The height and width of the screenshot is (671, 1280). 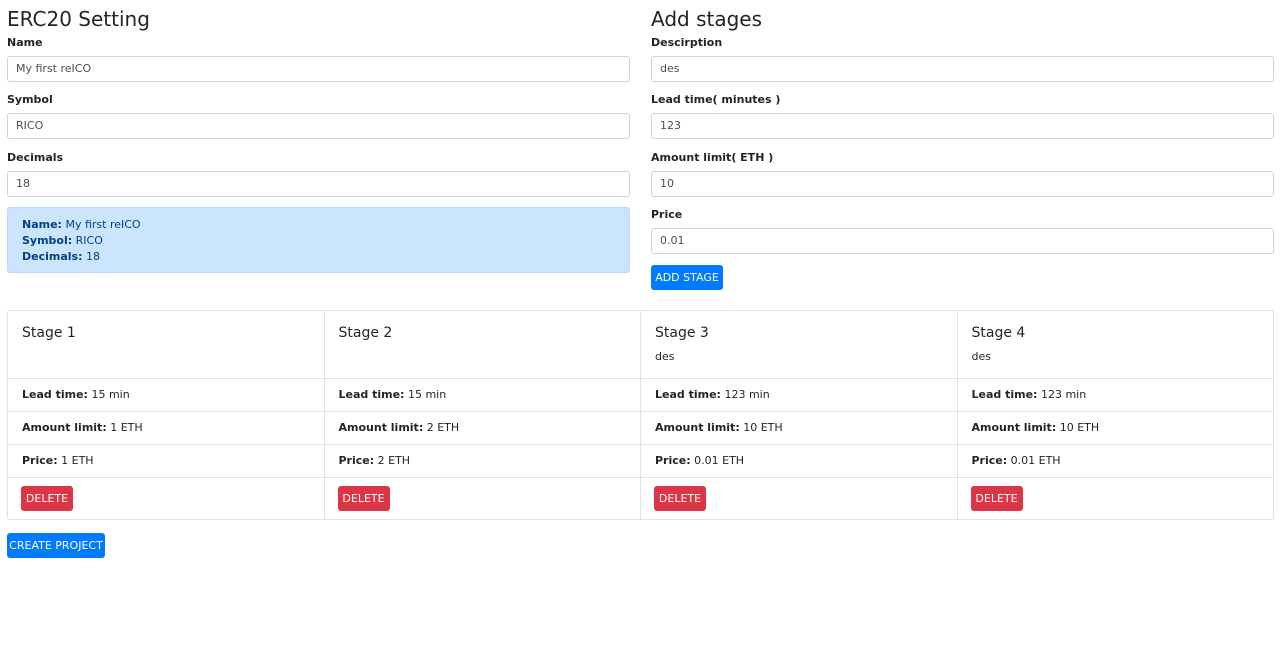 What do you see at coordinates (365, 333) in the screenshot?
I see `stage-title: Stage 2` at bounding box center [365, 333].